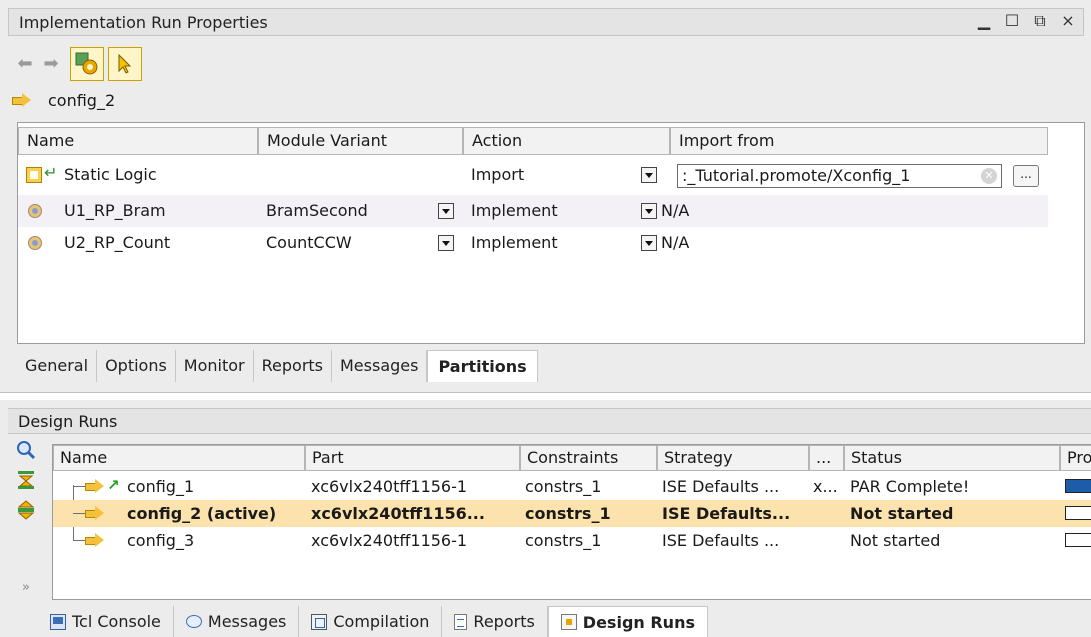 This screenshot has width=1091, height=637. I want to click on properties-toolbar: ⬅ ➡, so click(78, 64).